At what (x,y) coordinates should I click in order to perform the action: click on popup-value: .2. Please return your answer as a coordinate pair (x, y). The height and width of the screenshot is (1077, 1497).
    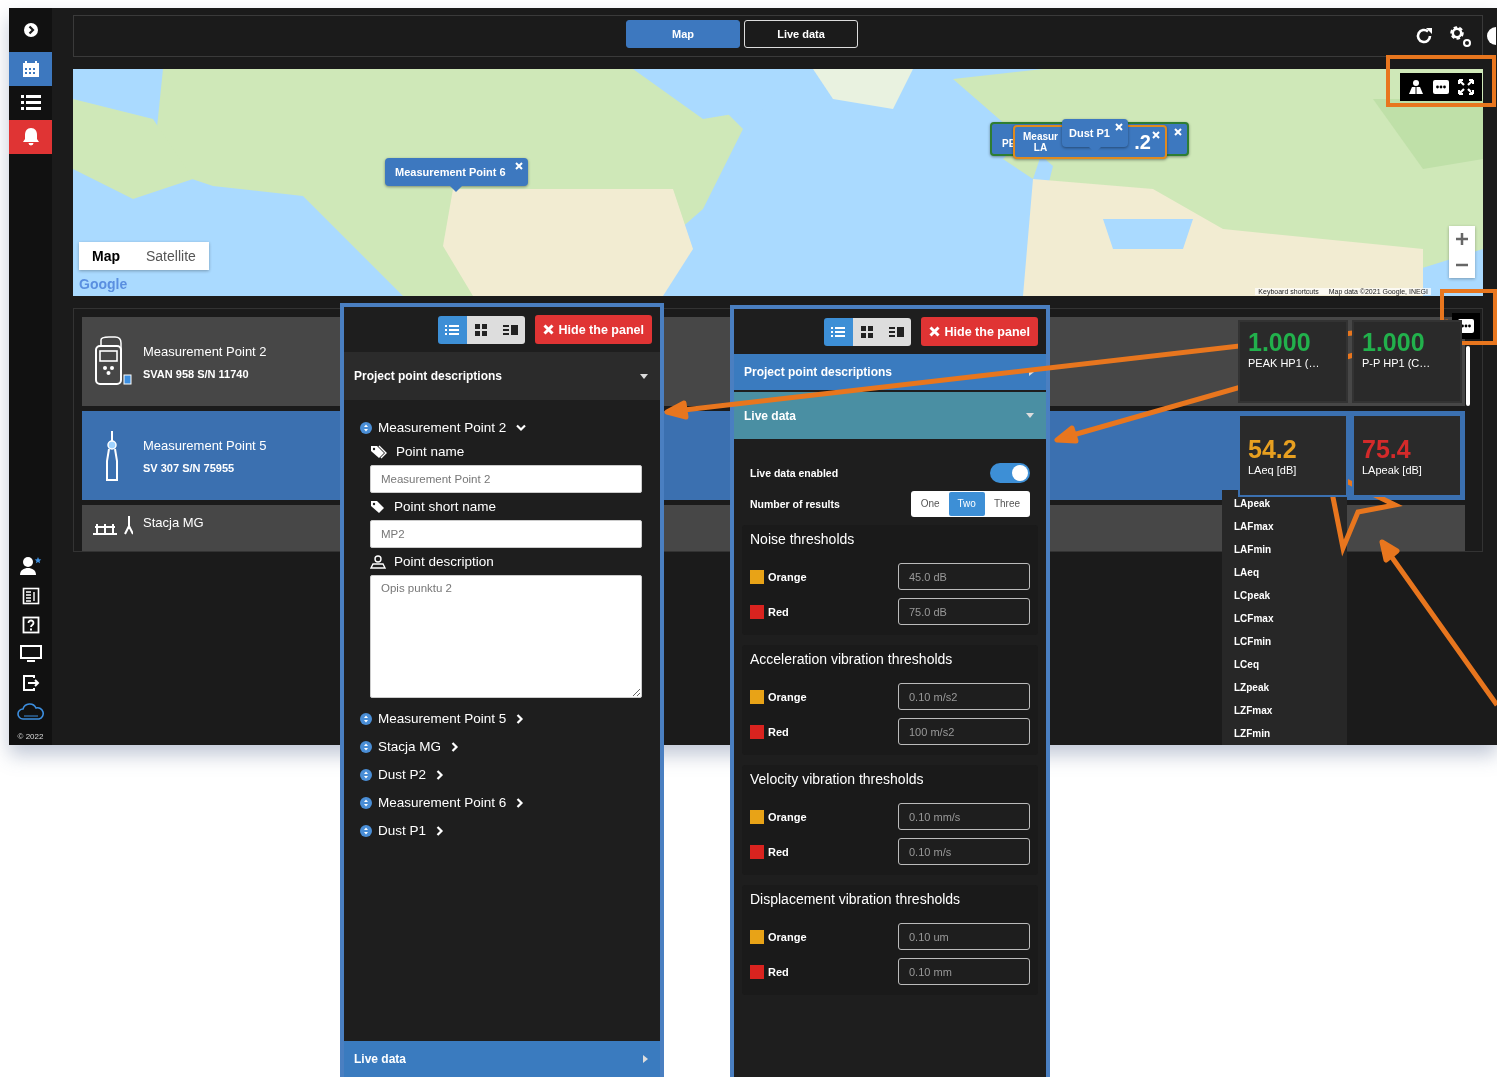
    Looking at the image, I should click on (1142, 142).